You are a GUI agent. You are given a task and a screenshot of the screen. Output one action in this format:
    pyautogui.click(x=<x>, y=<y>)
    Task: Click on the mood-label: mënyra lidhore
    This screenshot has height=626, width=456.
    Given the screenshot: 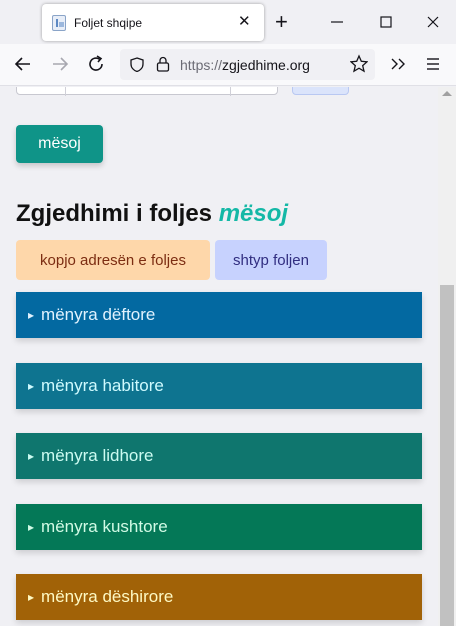 What is the action you would take?
    pyautogui.click(x=97, y=455)
    